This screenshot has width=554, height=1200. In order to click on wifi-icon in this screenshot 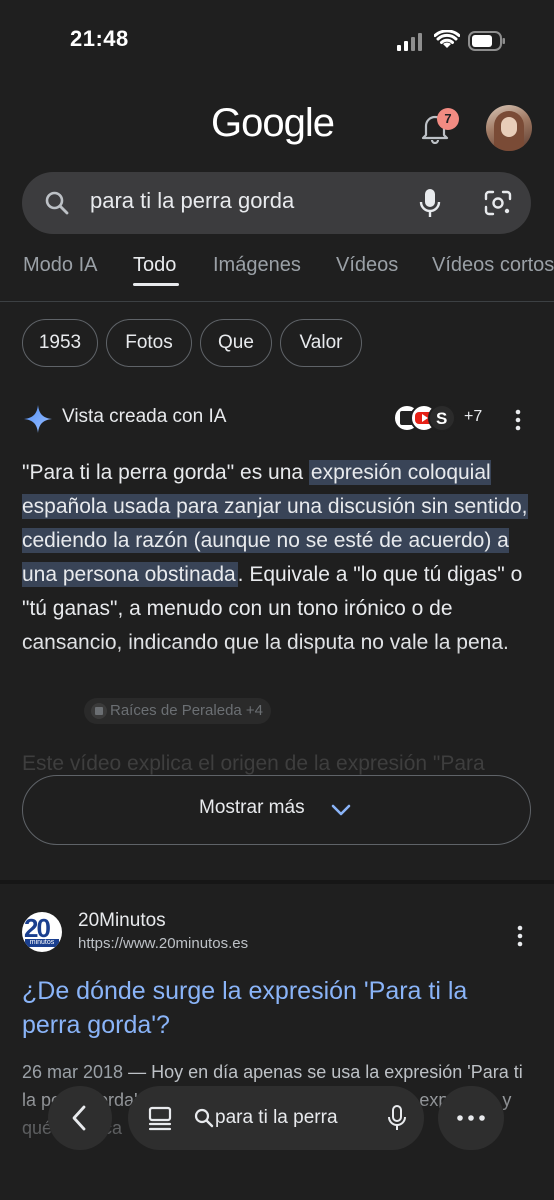, I will do `click(447, 39)`.